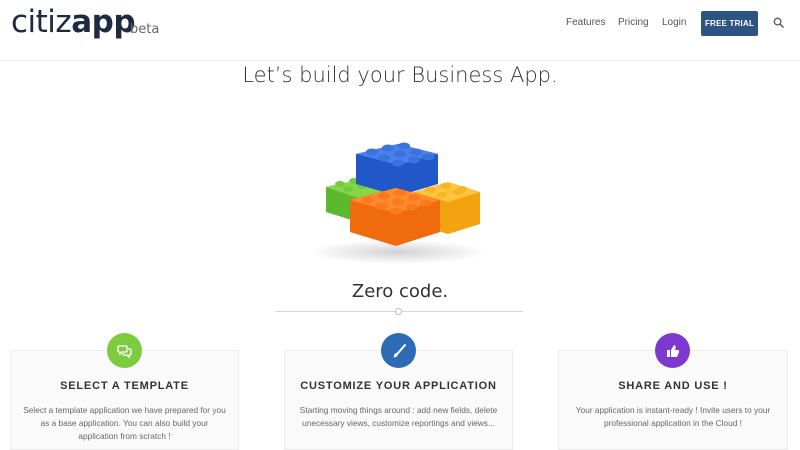  Describe the element at coordinates (400, 75) in the screenshot. I see `page-title: Let’s build your Business App.` at that location.